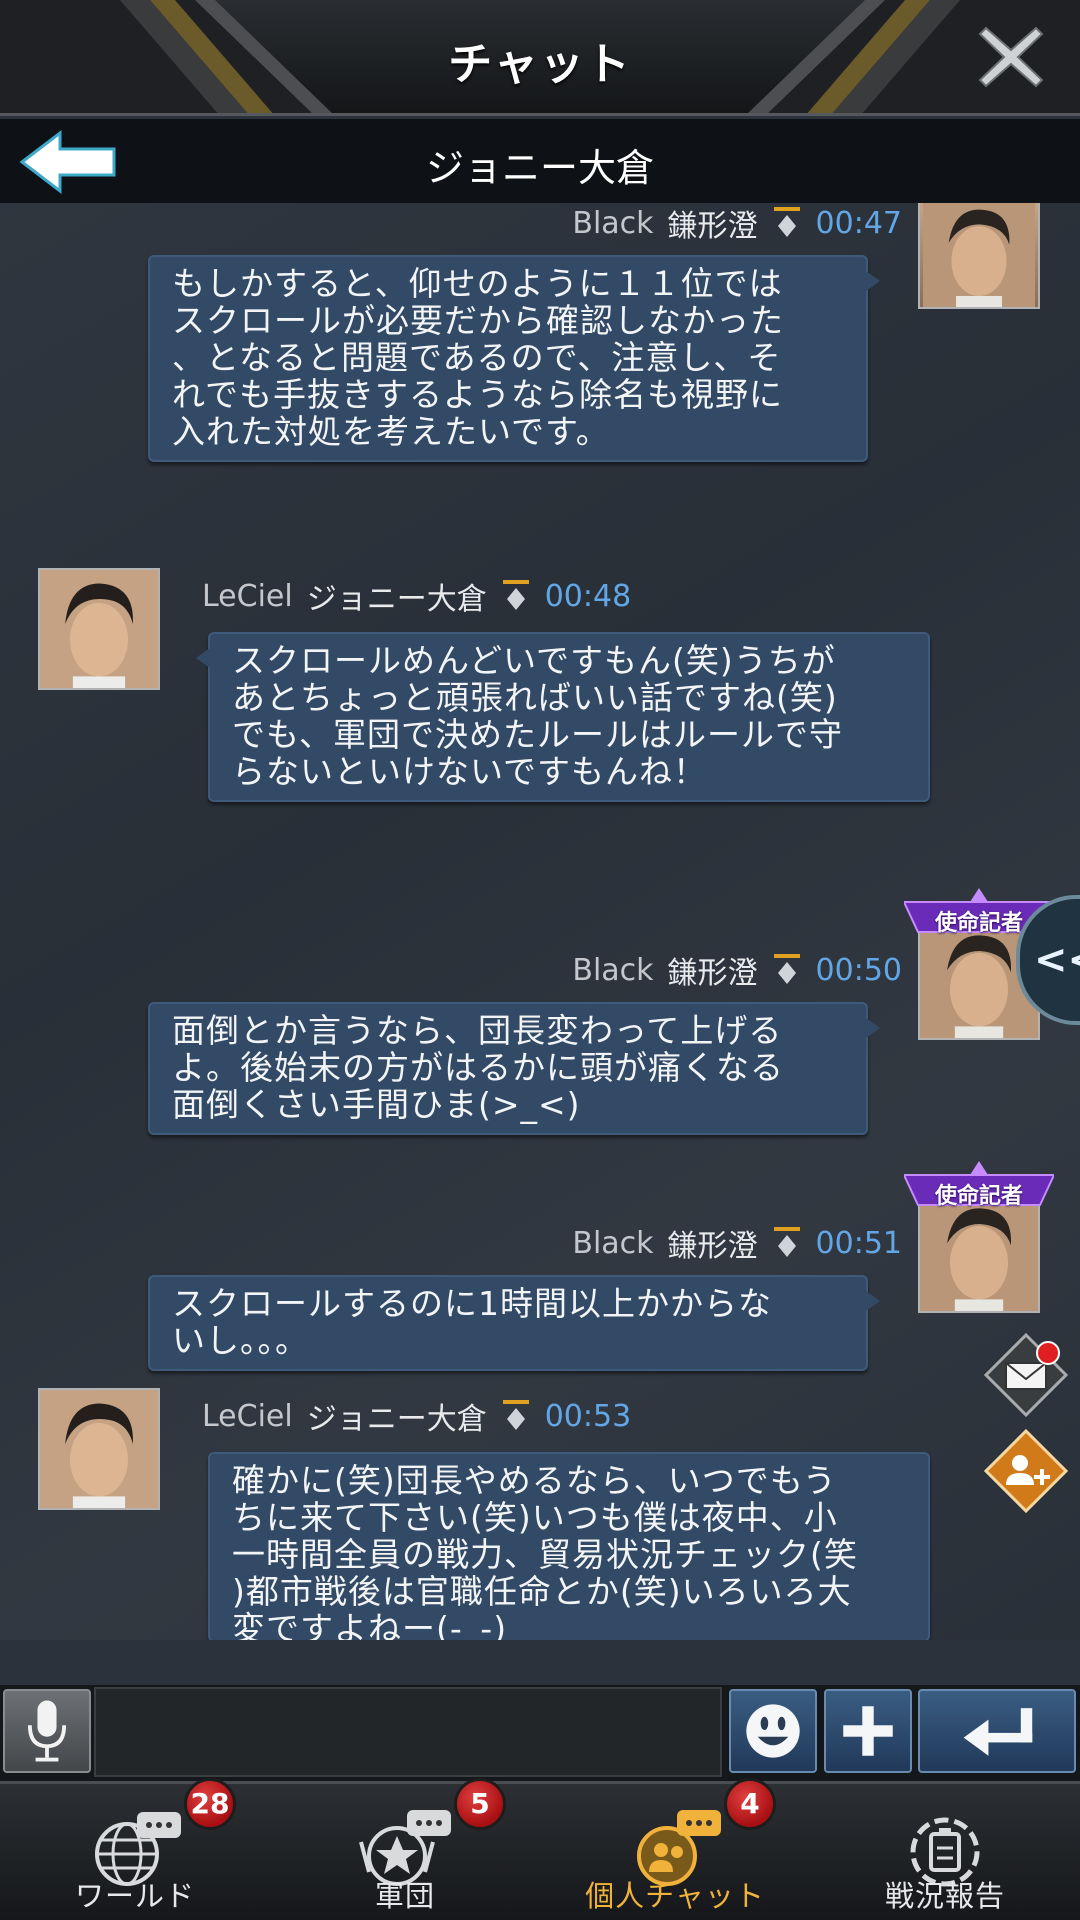 The height and width of the screenshot is (1920, 1080). I want to click on message-meta: Black 鎌形澄 00:47, so click(737, 224).